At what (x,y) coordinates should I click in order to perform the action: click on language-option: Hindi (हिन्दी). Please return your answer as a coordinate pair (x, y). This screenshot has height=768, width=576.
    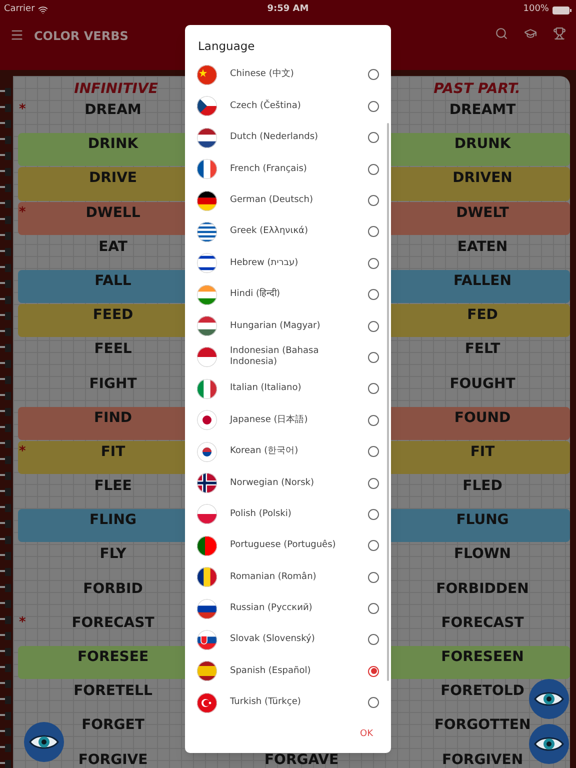
    Looking at the image, I should click on (288, 294).